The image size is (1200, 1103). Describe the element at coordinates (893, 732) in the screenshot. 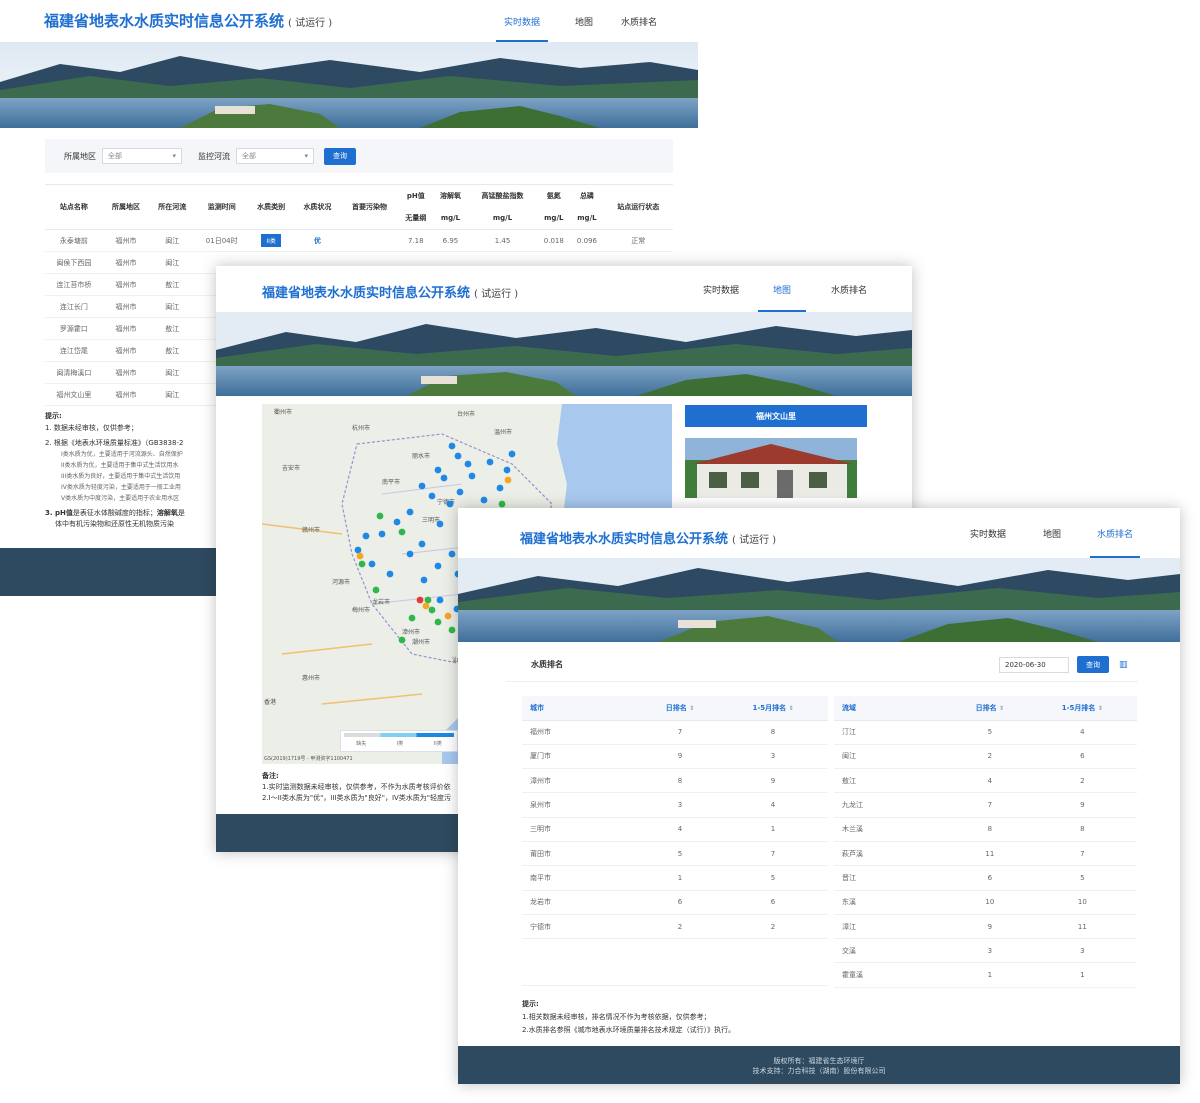

I see `cell-river: 汀江` at that location.